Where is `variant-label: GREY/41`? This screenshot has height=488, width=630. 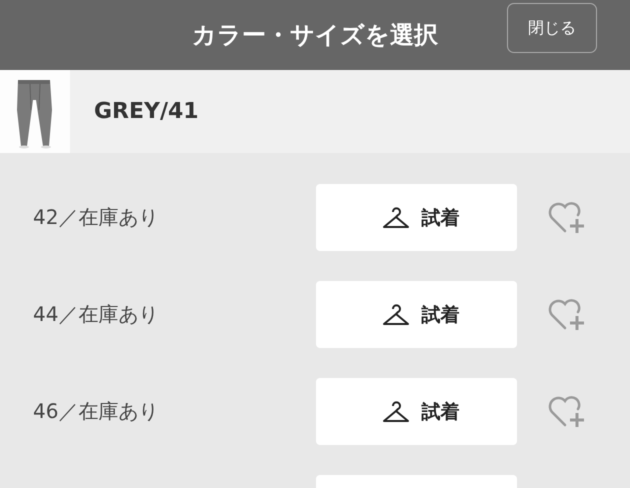 variant-label: GREY/41 is located at coordinates (146, 111).